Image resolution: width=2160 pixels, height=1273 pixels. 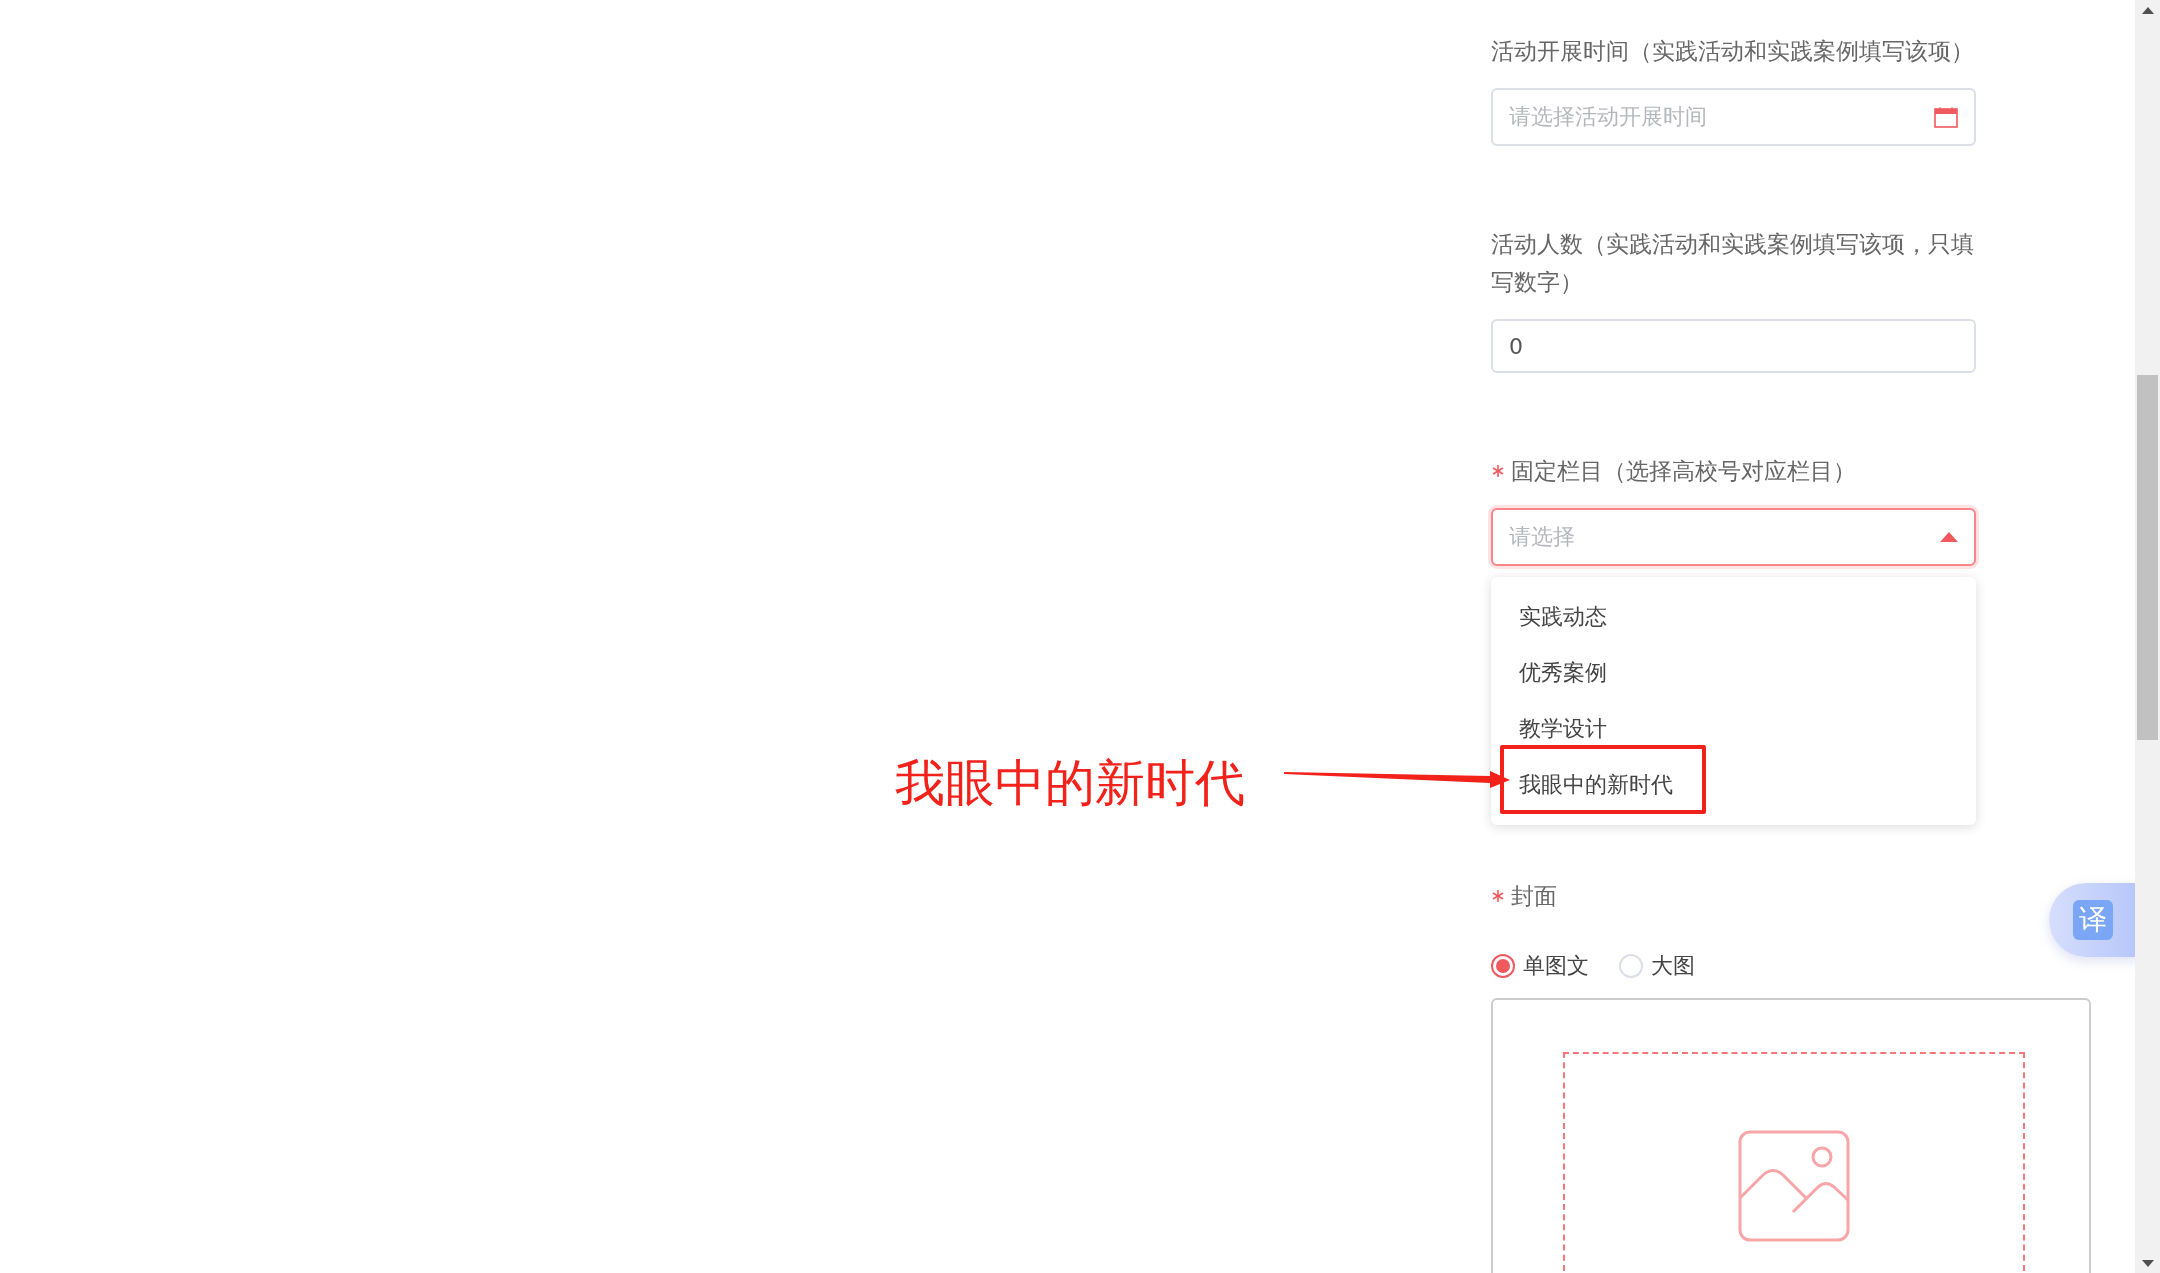 I want to click on number-field: 0, so click(x=1733, y=346).